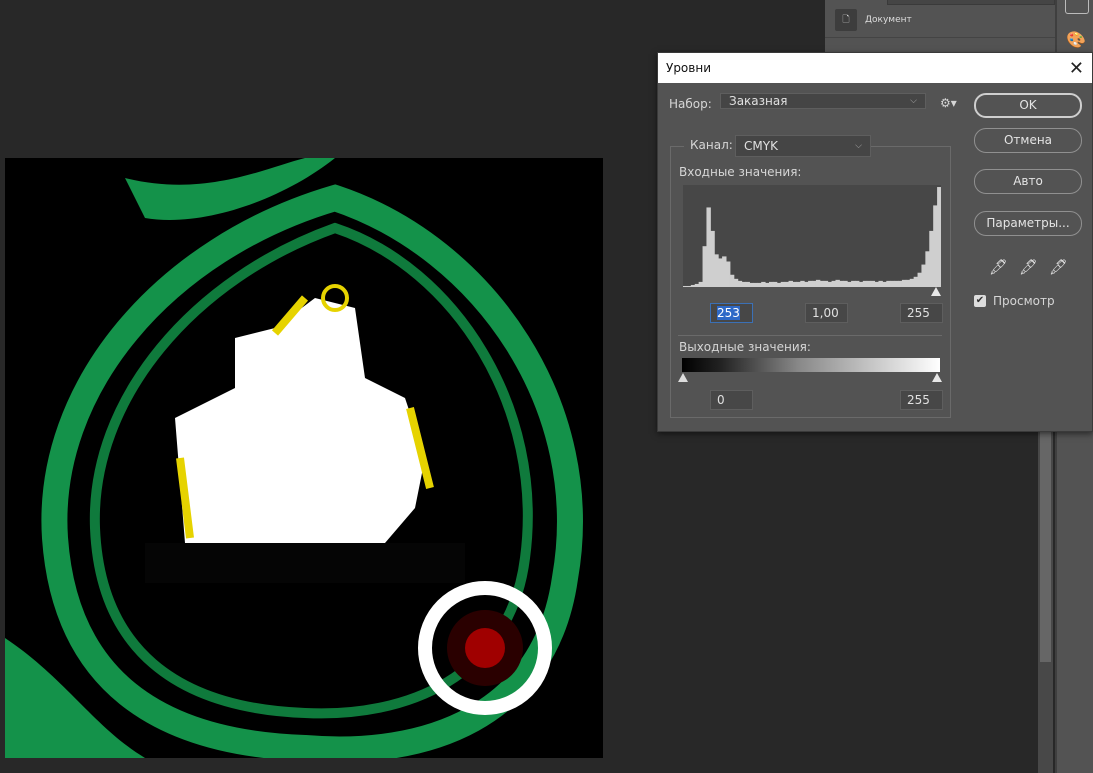 The width and height of the screenshot is (1093, 773). What do you see at coordinates (1028, 267) in the screenshot?
I see `gray-eyedropper-icon: 🖋` at bounding box center [1028, 267].